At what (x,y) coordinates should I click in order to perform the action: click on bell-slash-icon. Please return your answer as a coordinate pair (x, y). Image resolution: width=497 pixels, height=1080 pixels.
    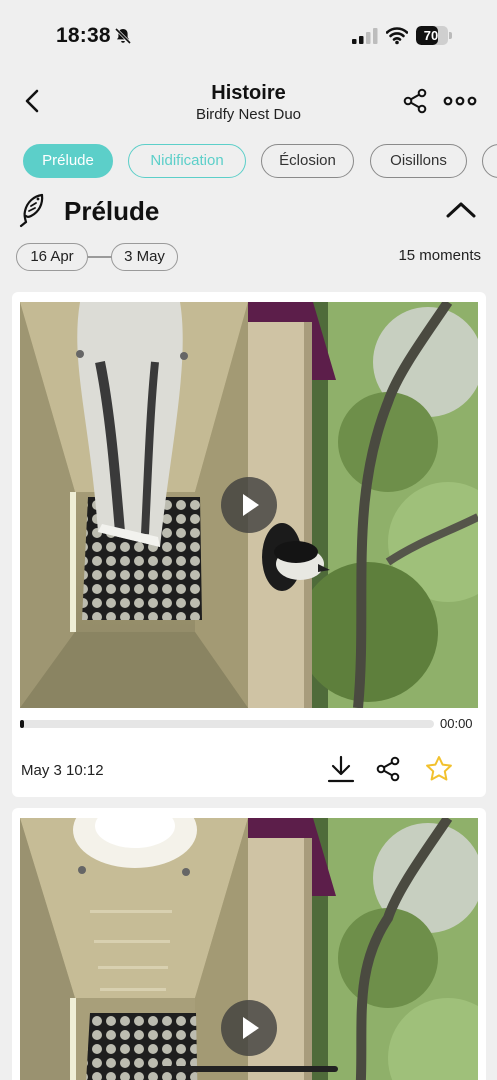
    Looking at the image, I should click on (123, 36).